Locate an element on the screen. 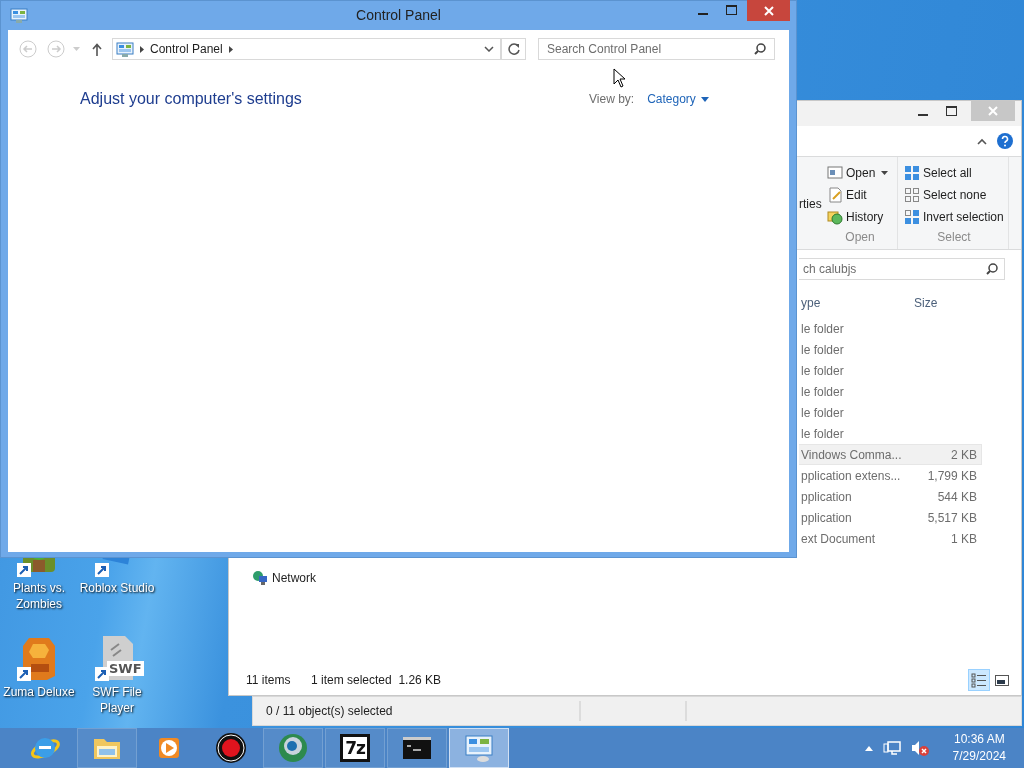  network-monitor-icon is located at coordinates (891, 748).